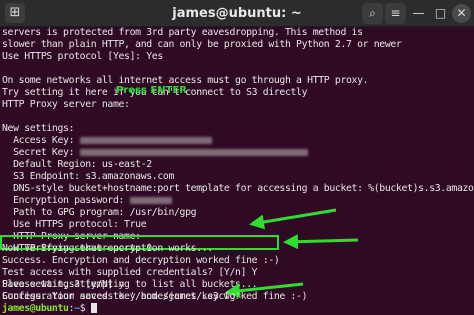 The image size is (474, 315). Describe the element at coordinates (293, 219) in the screenshot. I see `arrow-test-access` at that location.